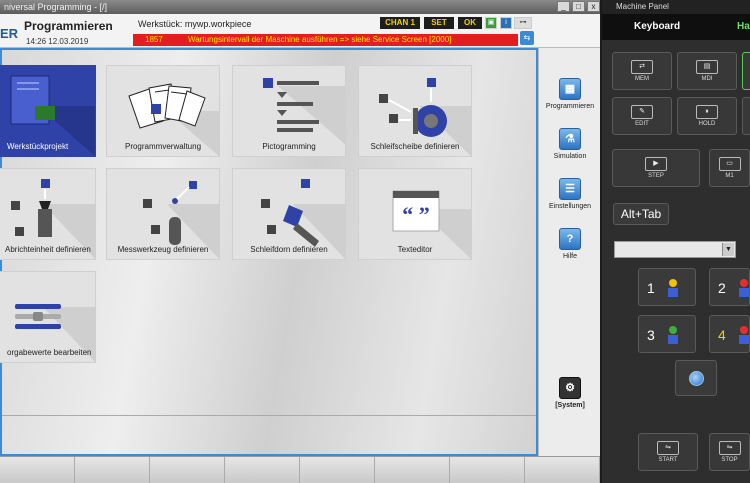  I want to click on tile-label: orgabewerte bearbeiten, so click(49, 352).